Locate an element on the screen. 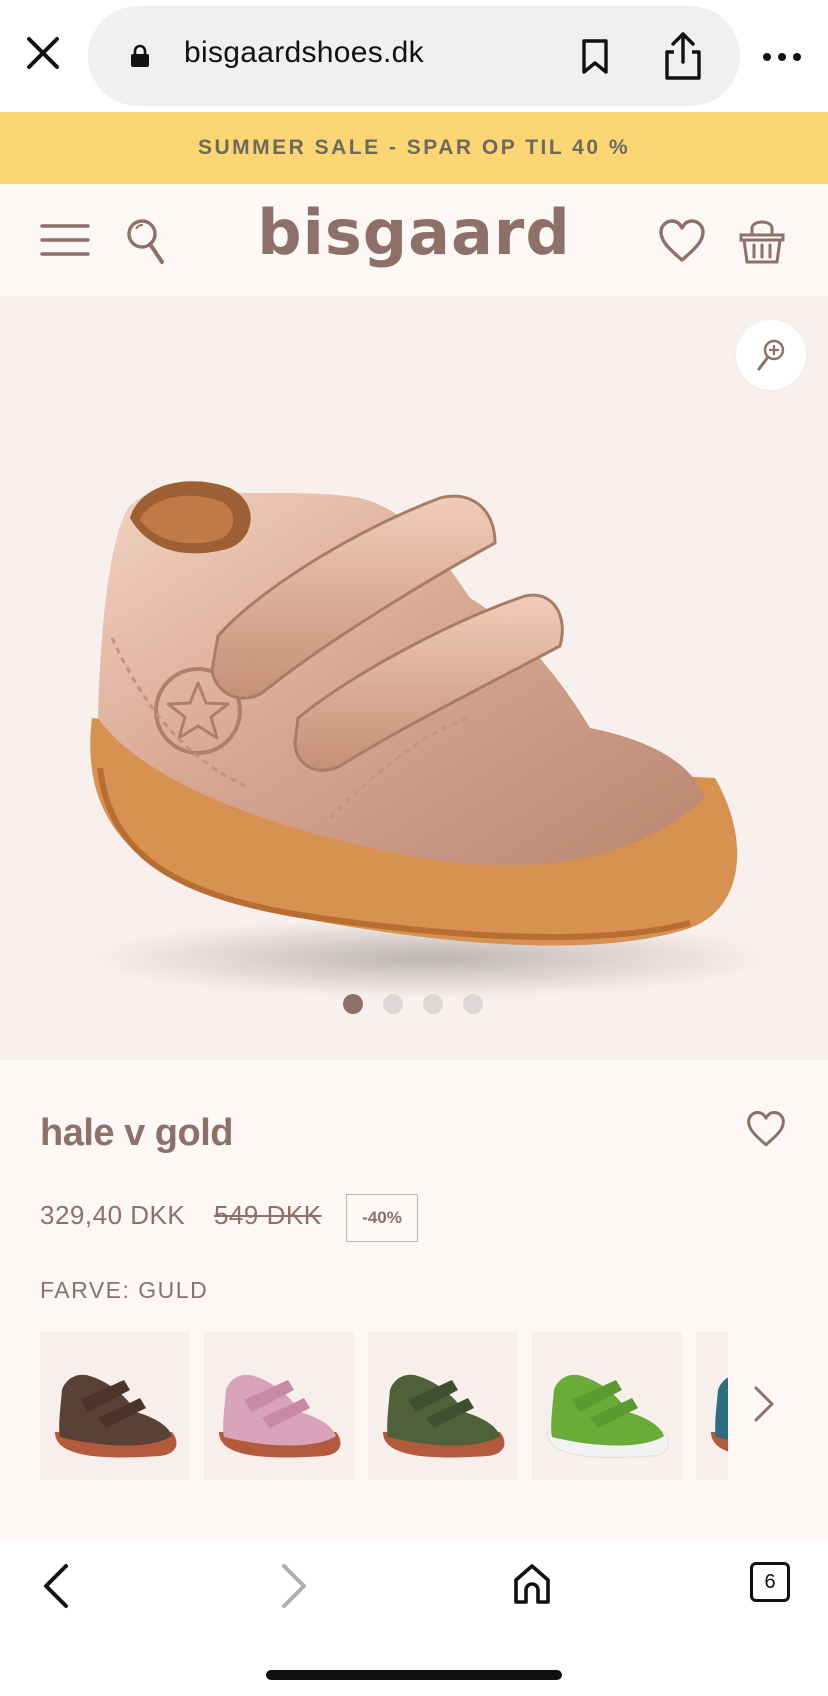 This screenshot has width=828, height=1696. basket-icon is located at coordinates (762, 244).